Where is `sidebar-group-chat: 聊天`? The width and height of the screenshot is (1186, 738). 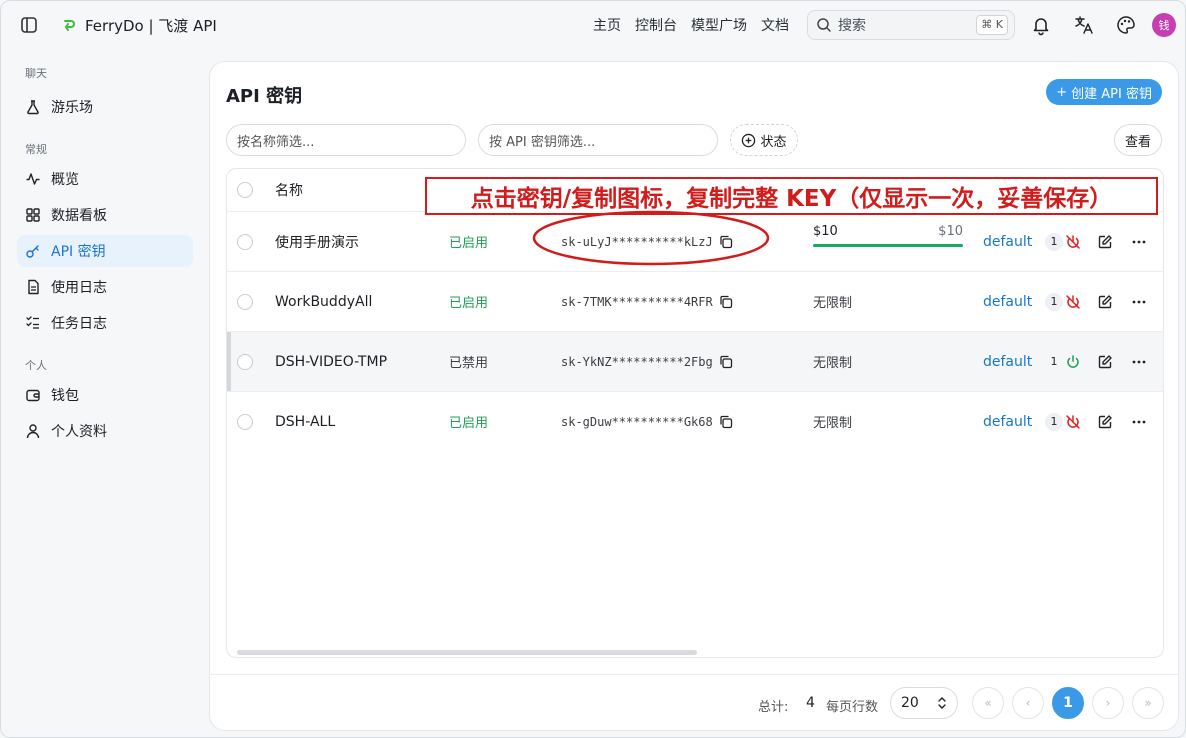
sidebar-group-chat: 聊天 is located at coordinates (36, 73).